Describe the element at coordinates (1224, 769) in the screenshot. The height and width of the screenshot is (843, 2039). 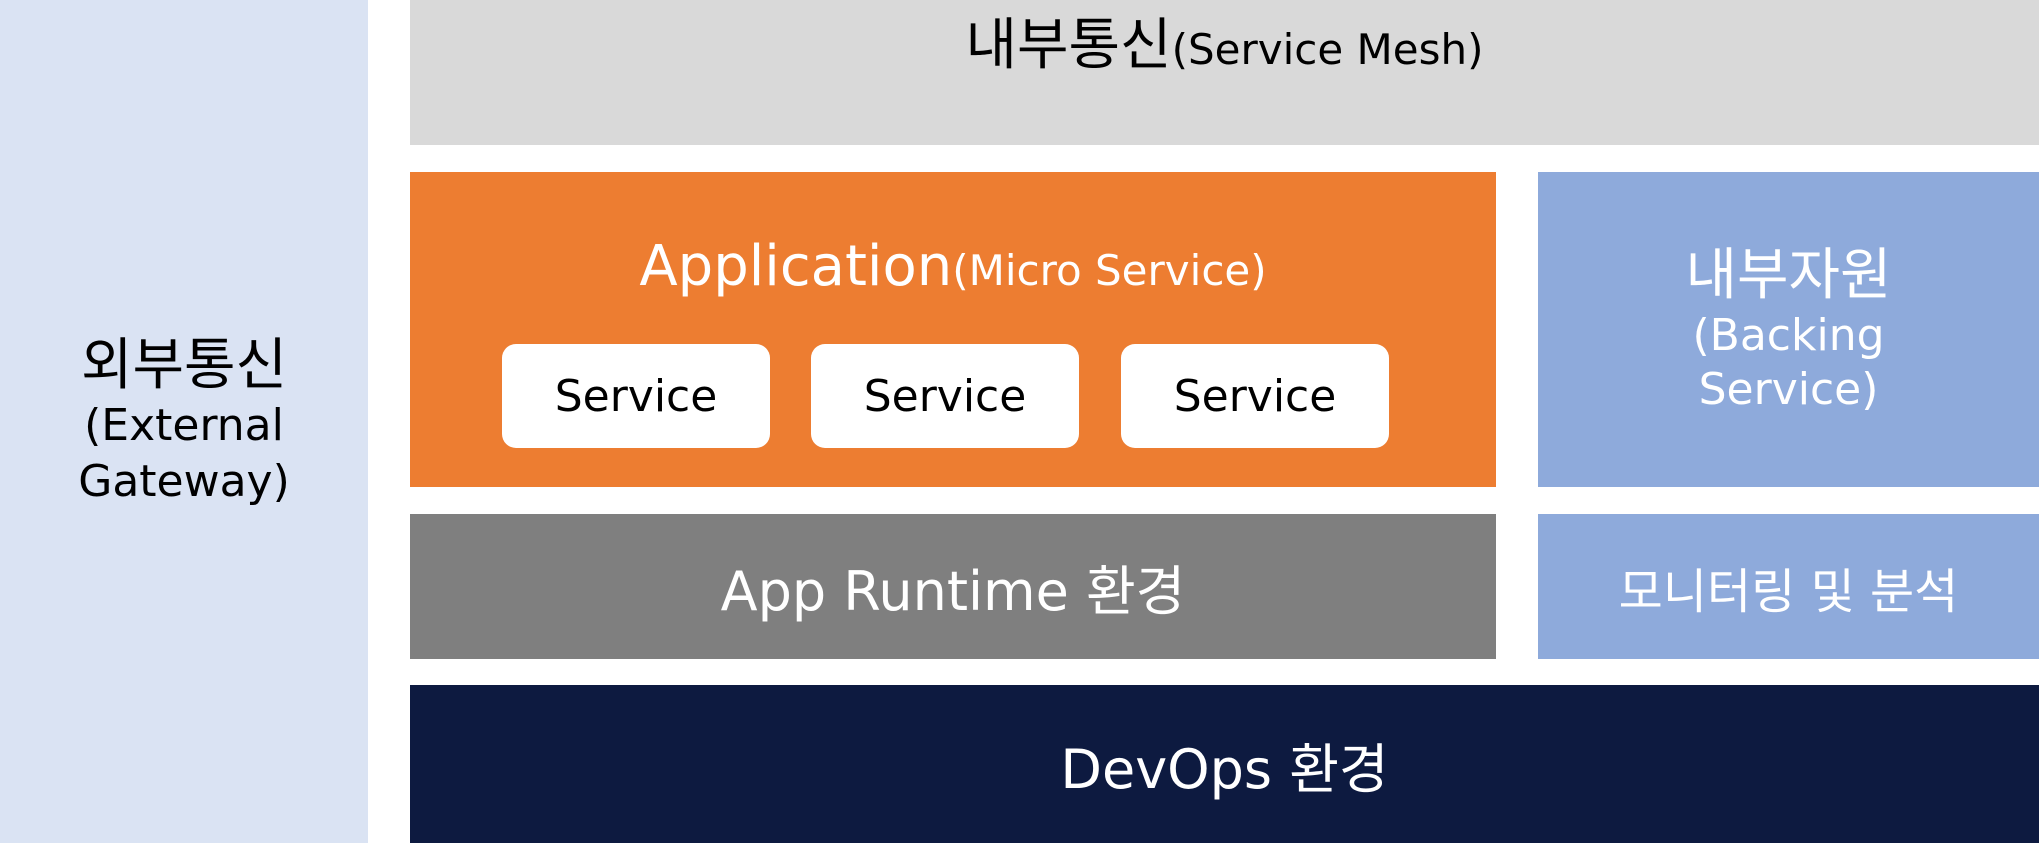
I see `devops-label: DevOps 환경` at that location.